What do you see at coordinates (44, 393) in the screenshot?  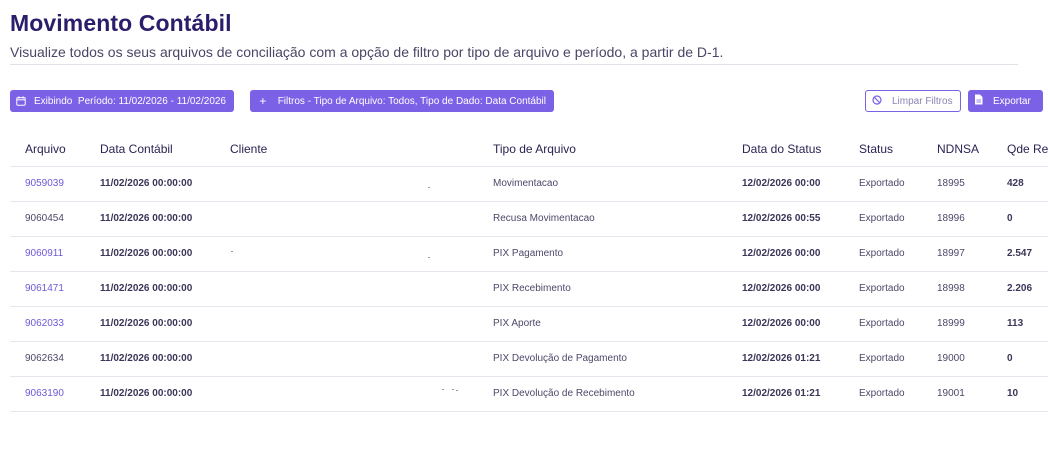 I see `file-link: 9063190` at bounding box center [44, 393].